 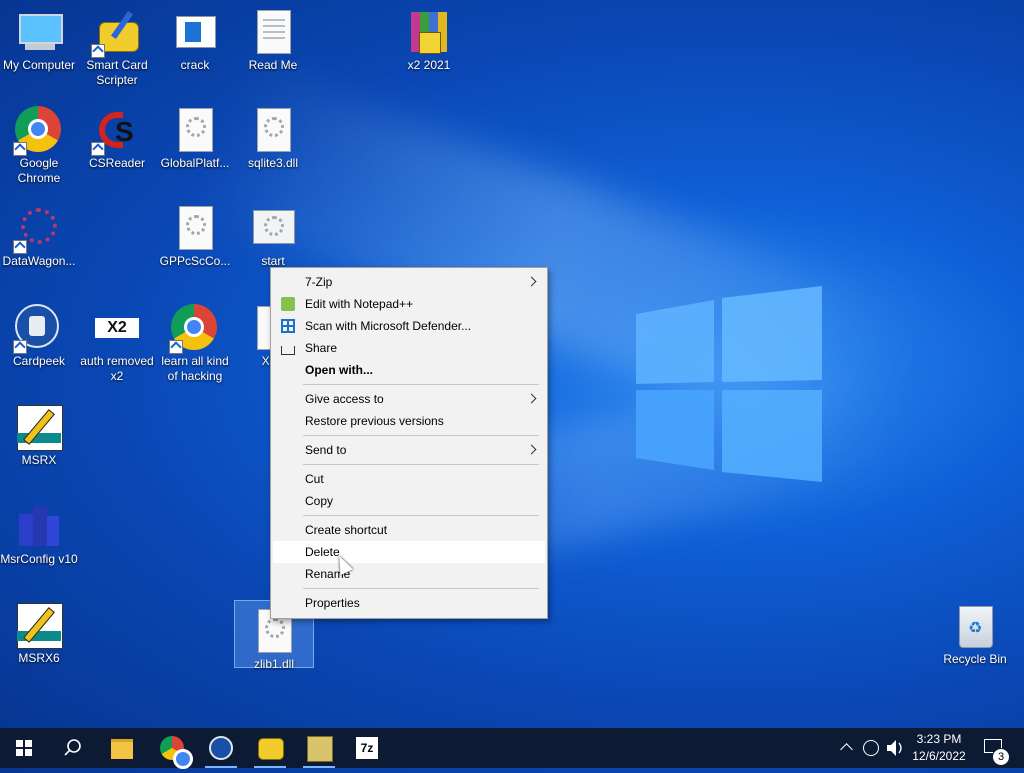 What do you see at coordinates (39, 427) in the screenshot?
I see `msrx-app-icon` at bounding box center [39, 427].